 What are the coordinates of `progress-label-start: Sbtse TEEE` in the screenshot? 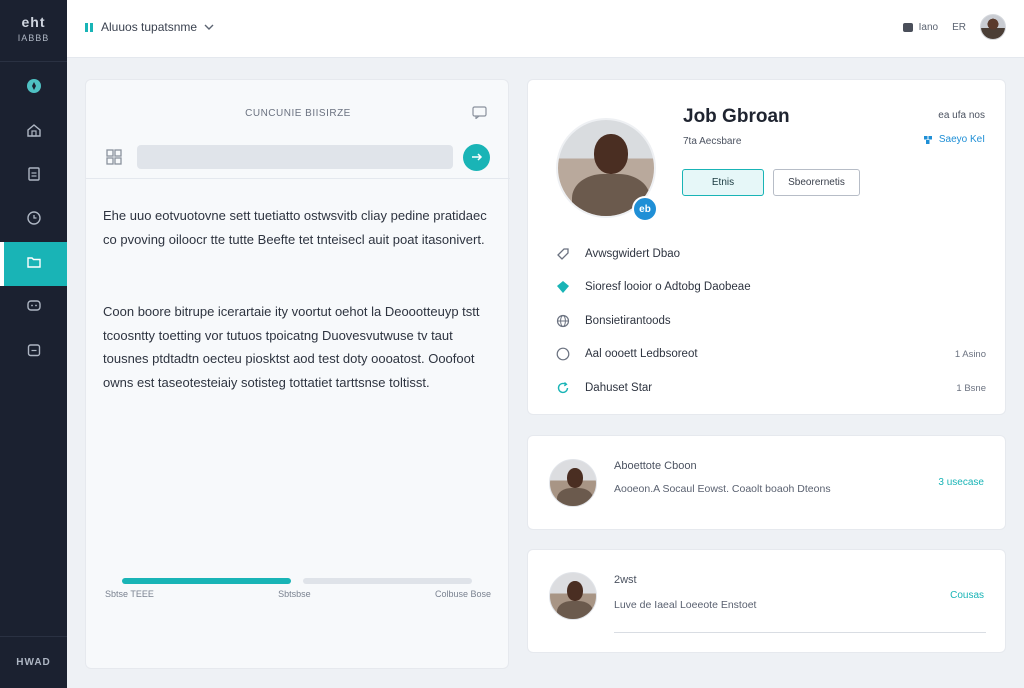 It's located at (129, 594).